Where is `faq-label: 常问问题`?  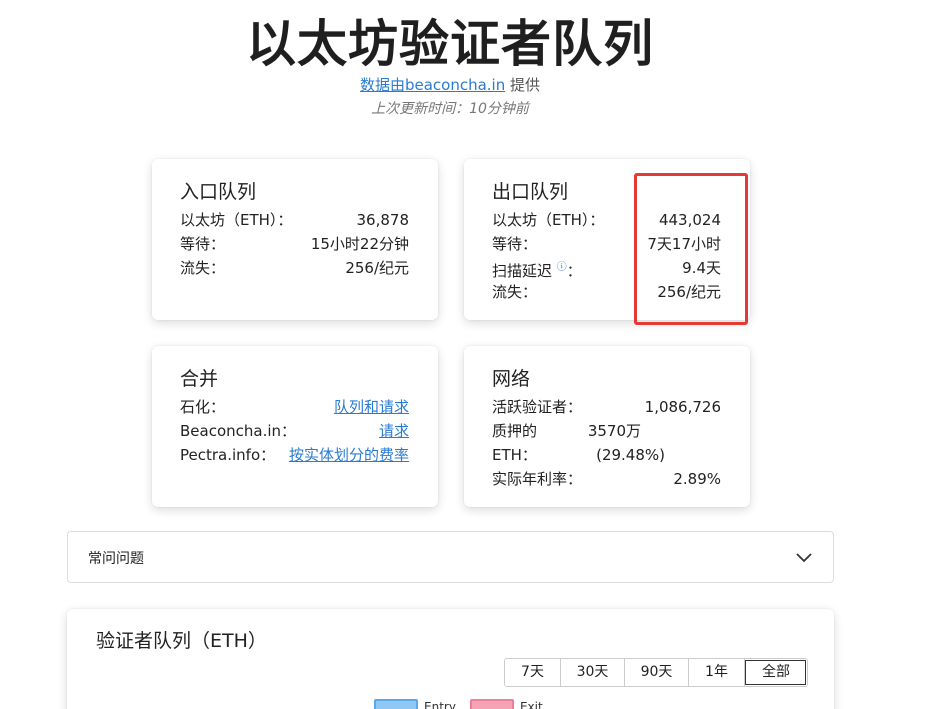
faq-label: 常问问题 is located at coordinates (116, 559).